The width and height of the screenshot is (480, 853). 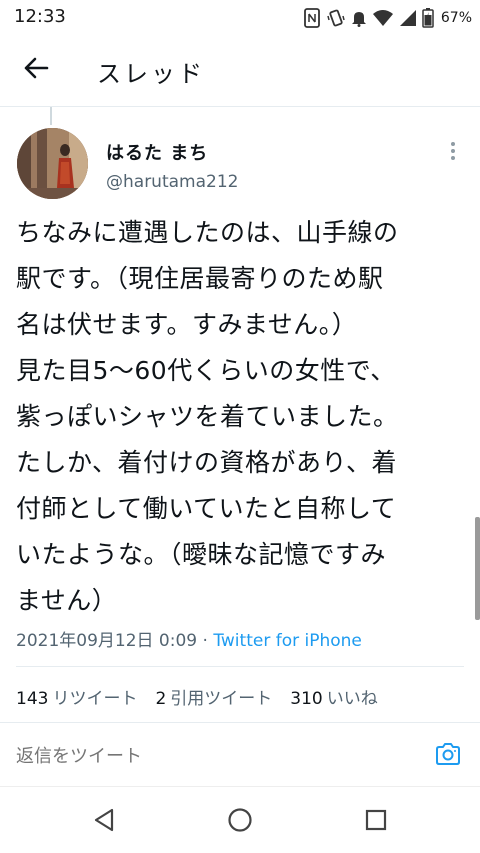 I want to click on avatar, so click(x=52, y=163).